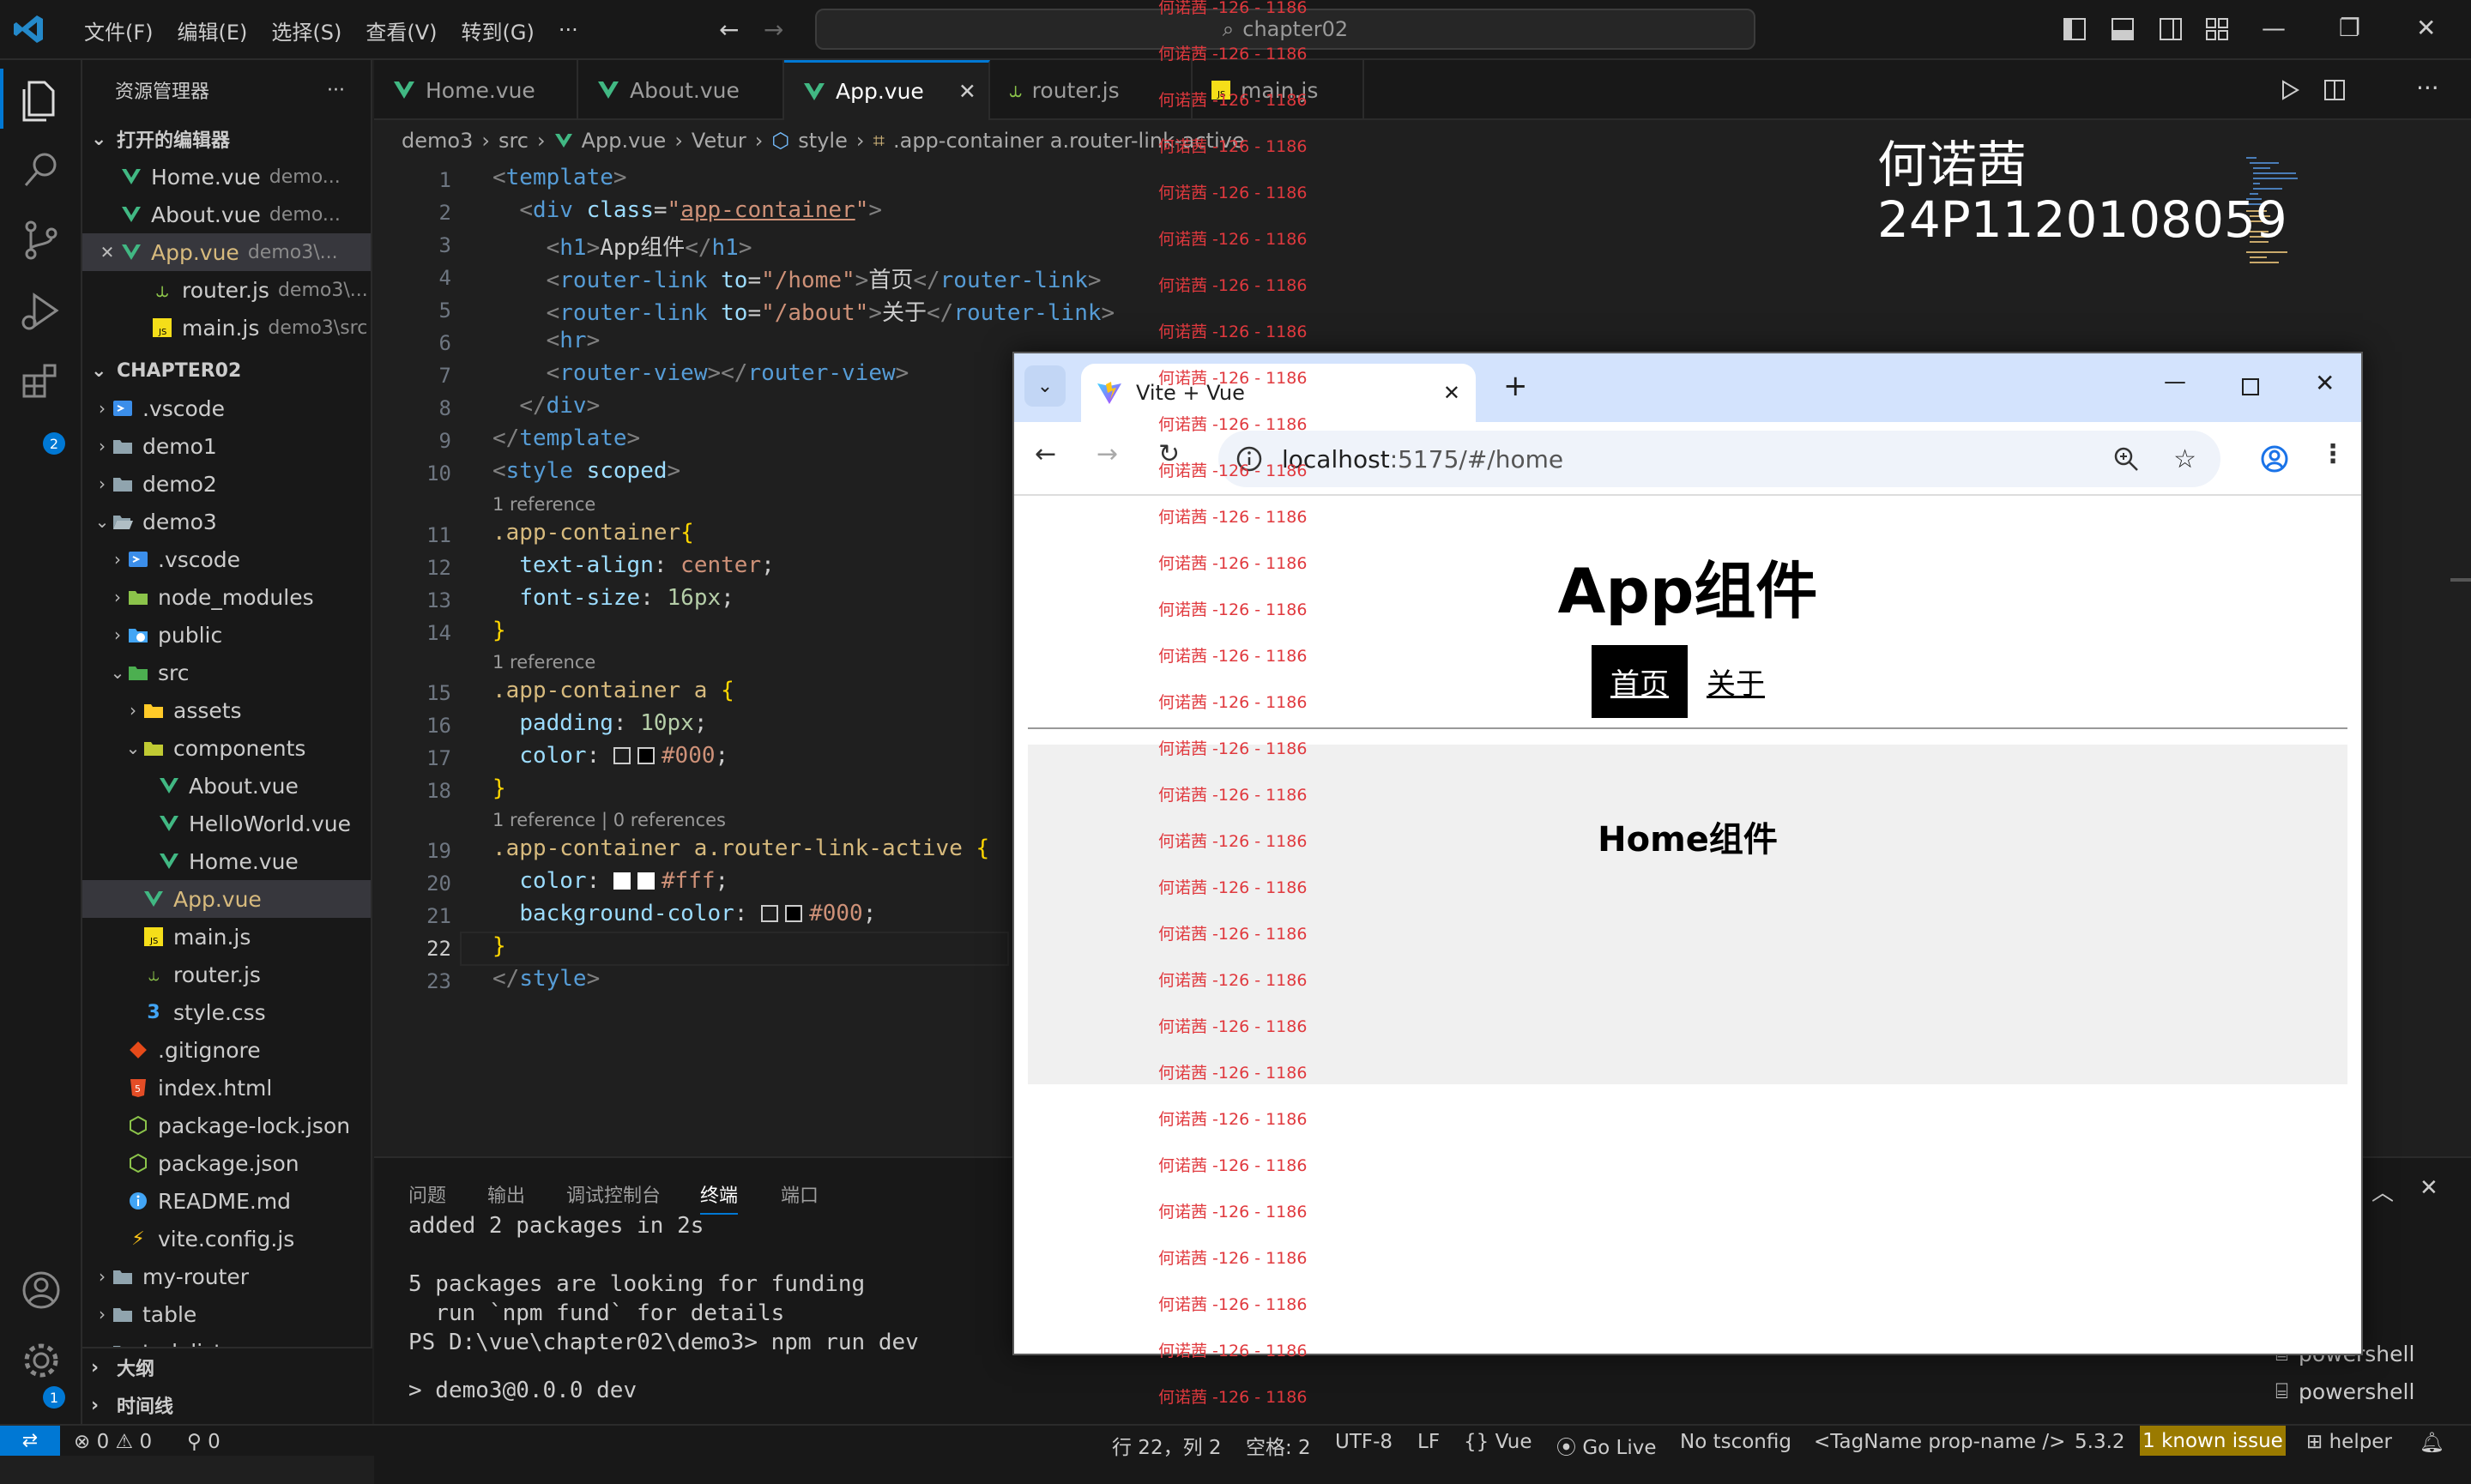 This screenshot has width=2471, height=1484. What do you see at coordinates (226, 1239) in the screenshot?
I see `tree-file: ⚡︎ vite.config.js` at bounding box center [226, 1239].